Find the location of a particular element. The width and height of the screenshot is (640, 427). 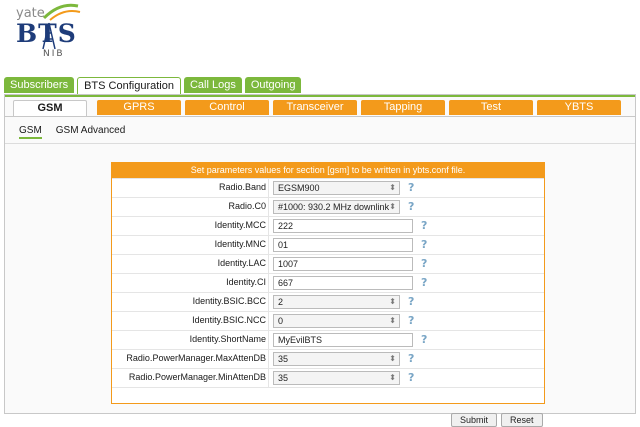

form-row-identity-lac: Identity.LAC ? is located at coordinates (328, 263).